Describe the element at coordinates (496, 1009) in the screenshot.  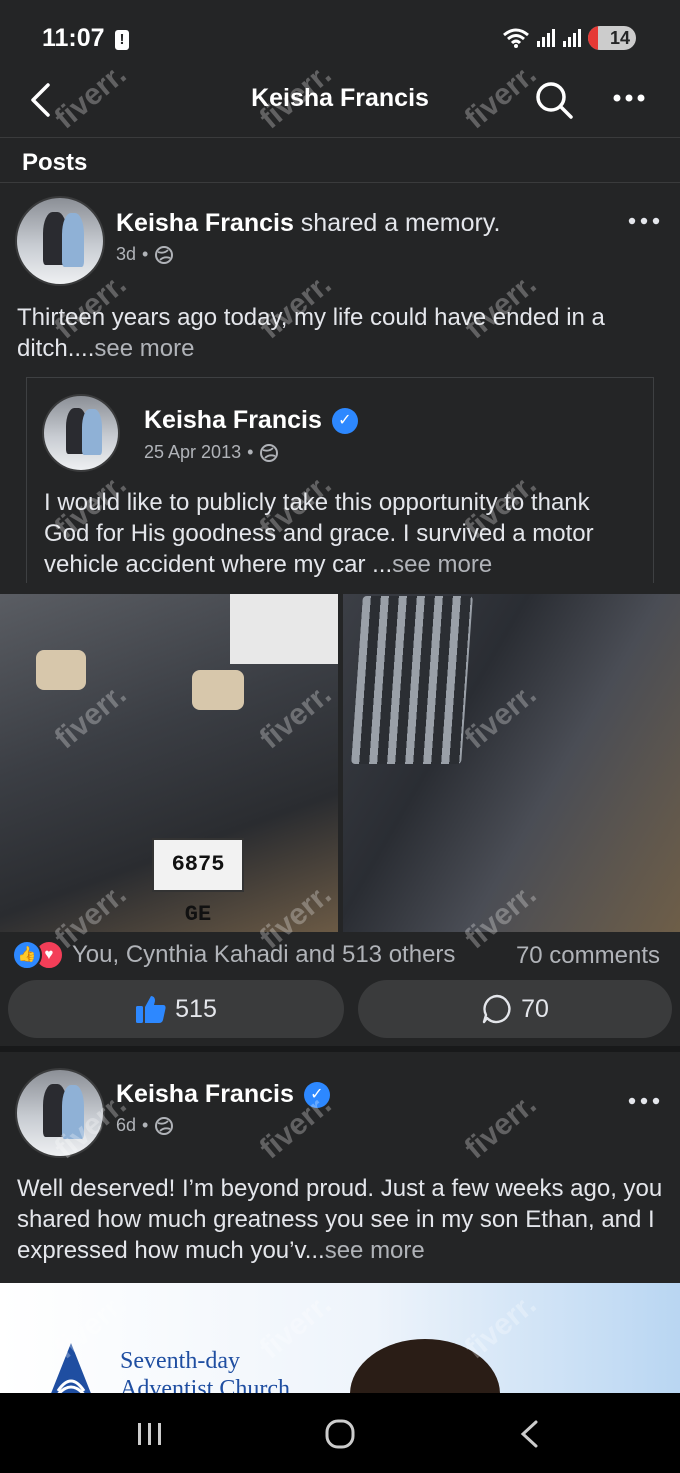
I see `comment-icon` at that location.